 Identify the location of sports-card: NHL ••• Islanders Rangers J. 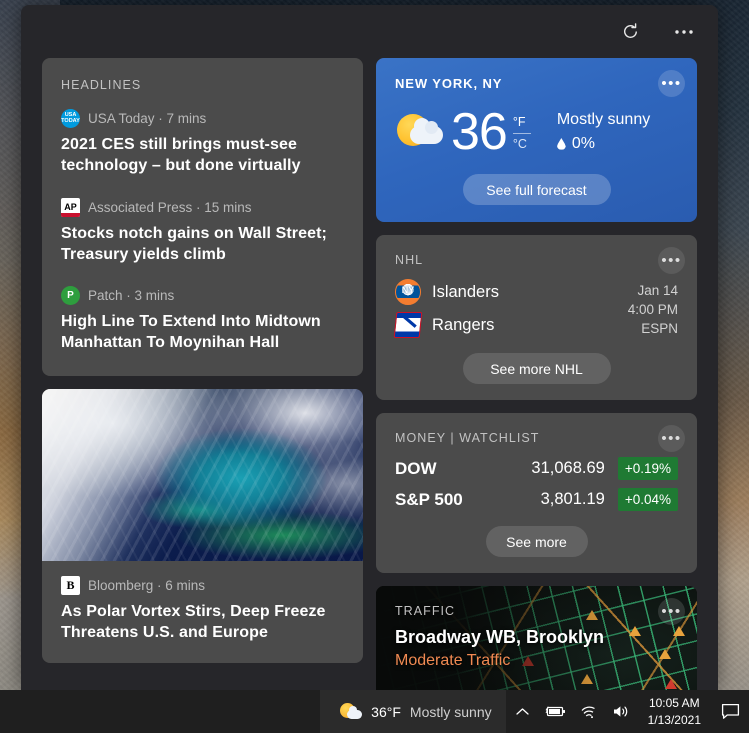
(536, 318).